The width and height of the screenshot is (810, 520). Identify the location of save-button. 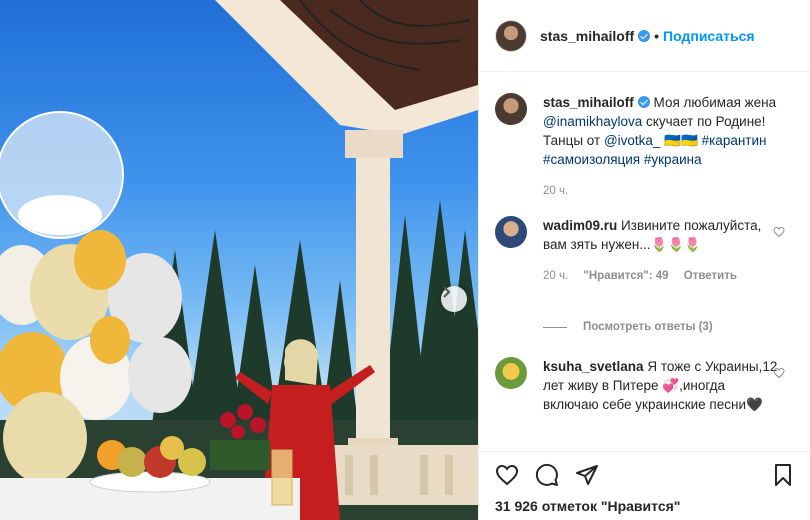
(783, 475).